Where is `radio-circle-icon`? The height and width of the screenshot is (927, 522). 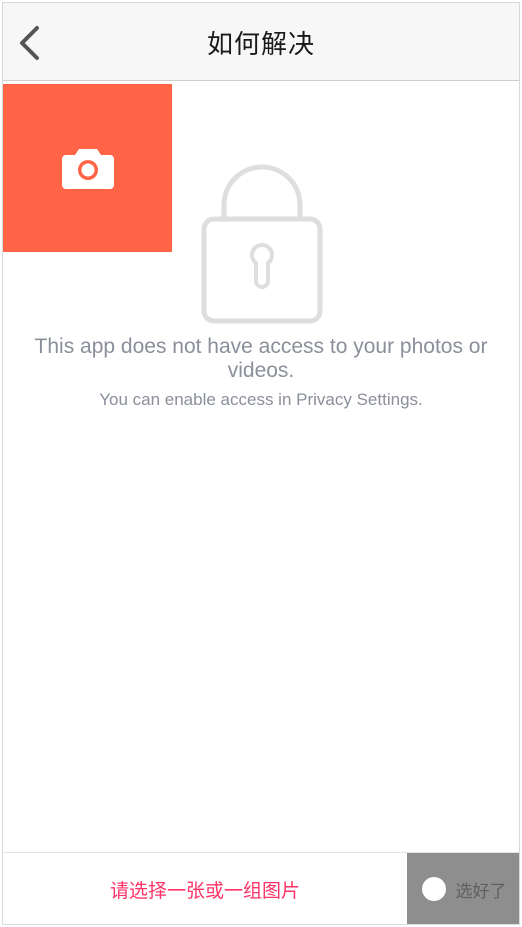 radio-circle-icon is located at coordinates (433, 889).